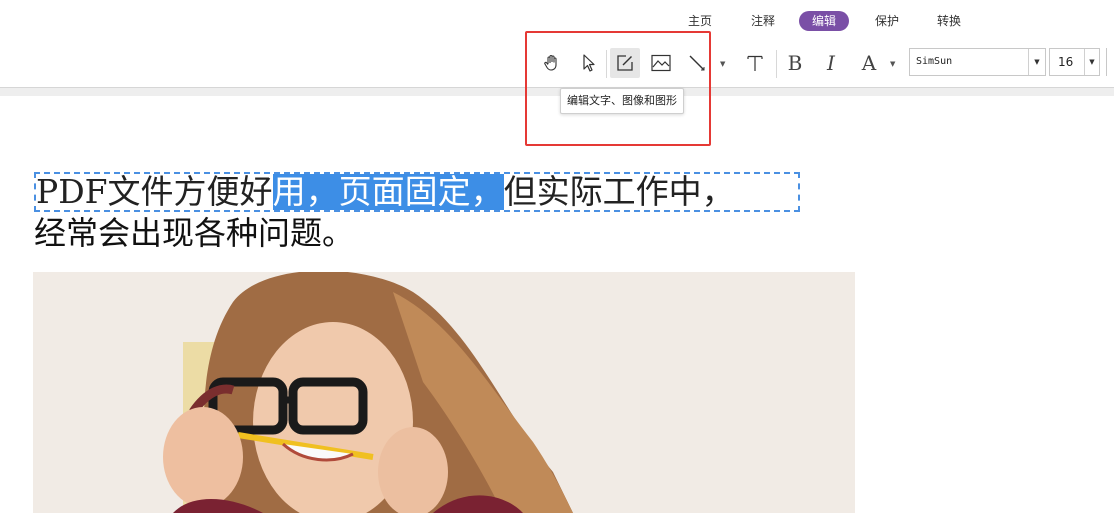  Describe the element at coordinates (949, 21) in the screenshot. I see `tab-convert: 转换` at that location.